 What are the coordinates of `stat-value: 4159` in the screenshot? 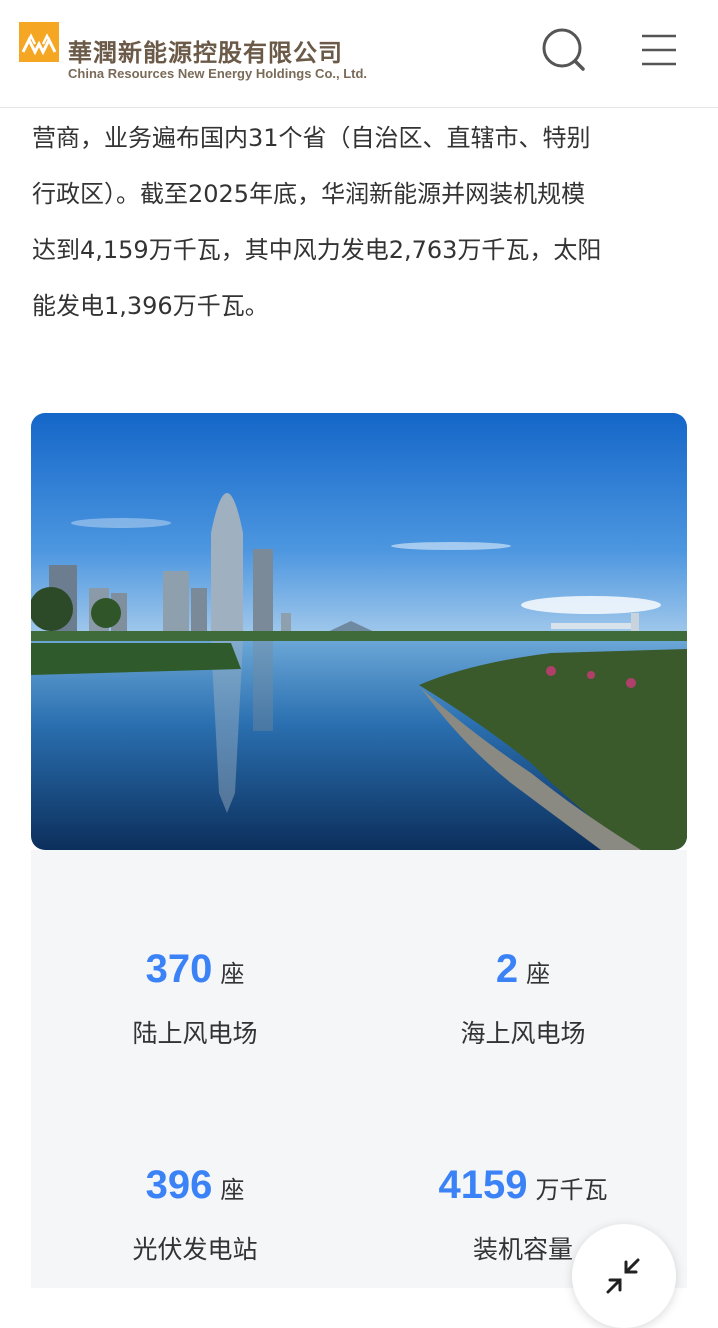 It's located at (483, 1185).